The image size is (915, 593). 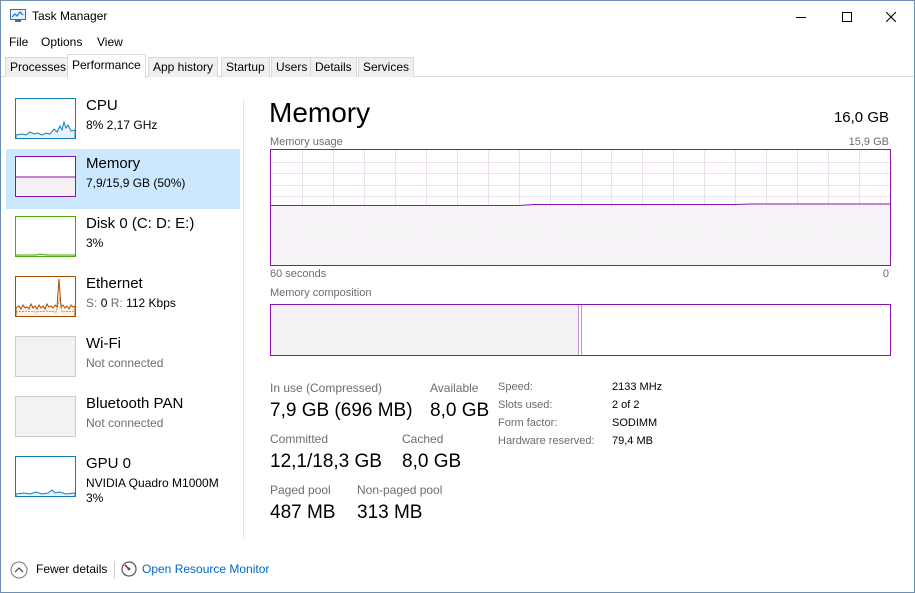 I want to click on memory-capacity: 16,0 GB, so click(x=861, y=117).